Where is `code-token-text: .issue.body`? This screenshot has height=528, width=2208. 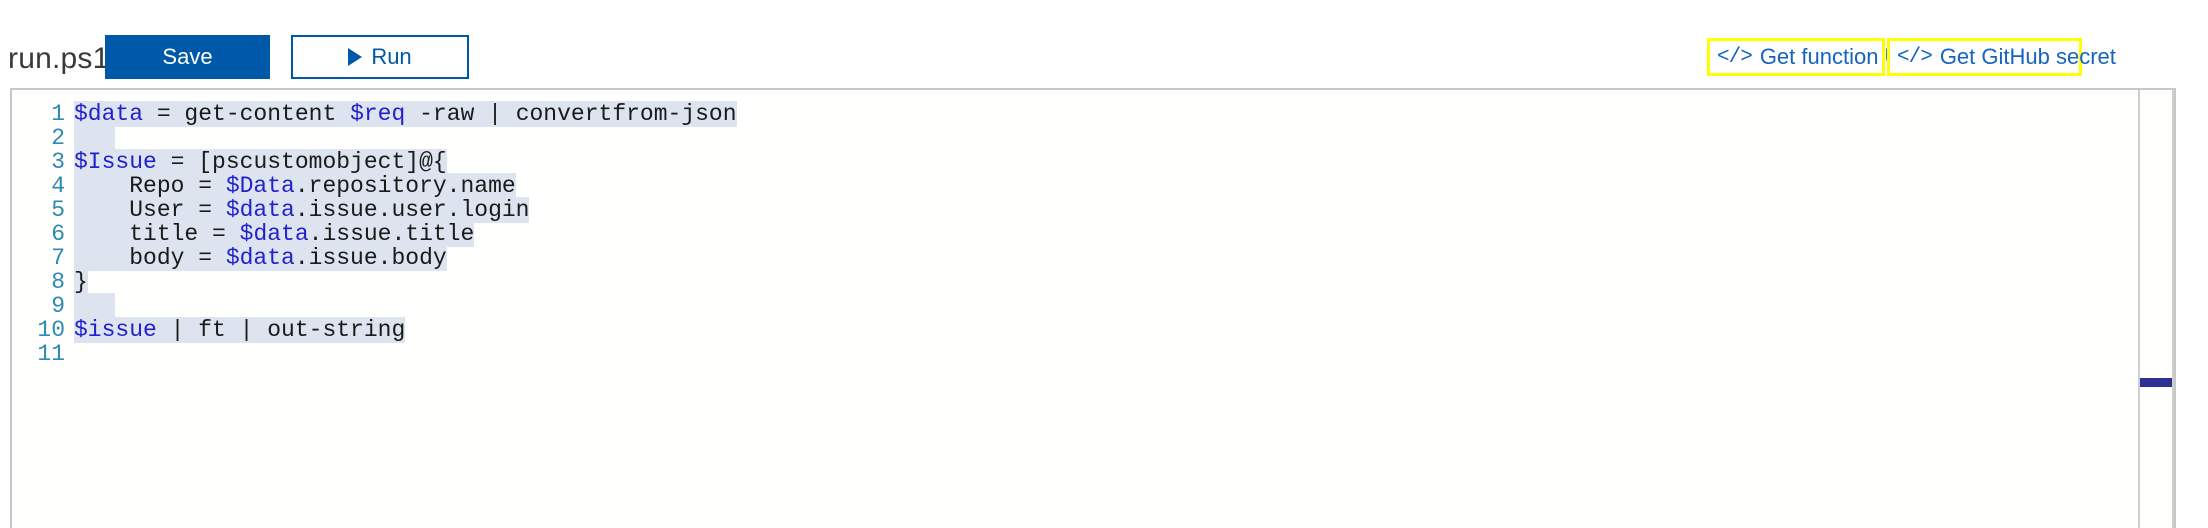 code-token-text: .issue.body is located at coordinates (370, 258).